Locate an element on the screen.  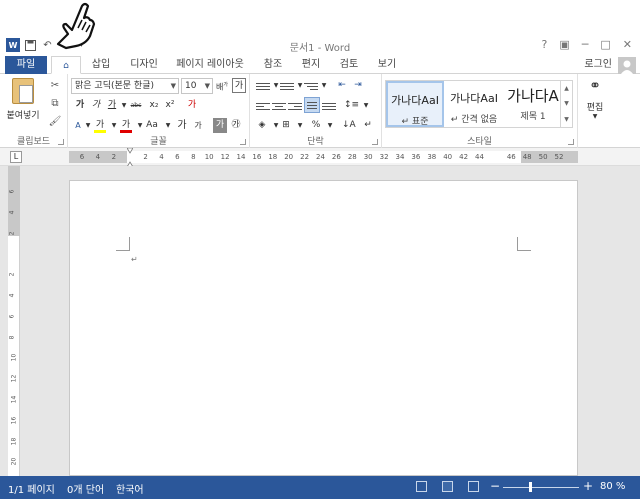
chevron-up-icon: ▲ is located at coordinates (566, 88).